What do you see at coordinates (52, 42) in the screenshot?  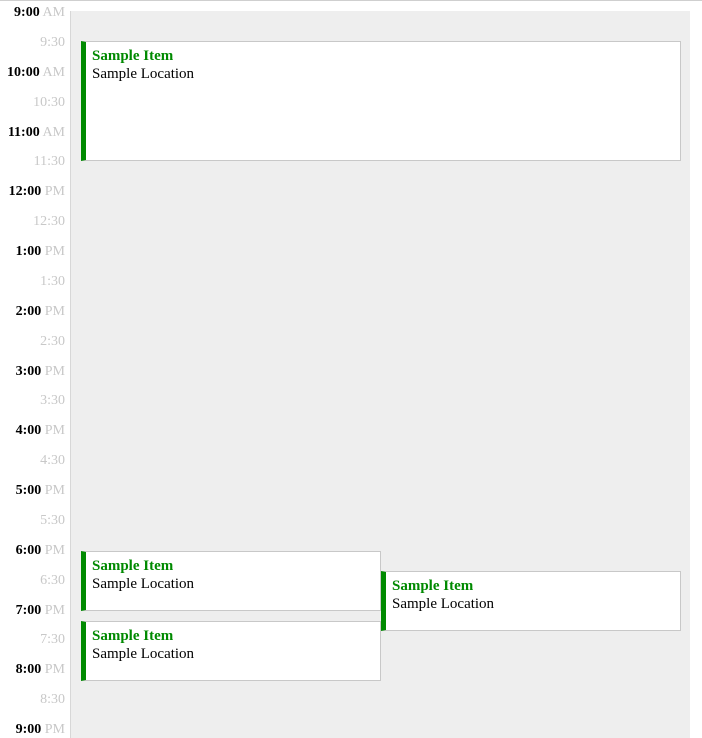 I see `time-label-hour: 9:30` at bounding box center [52, 42].